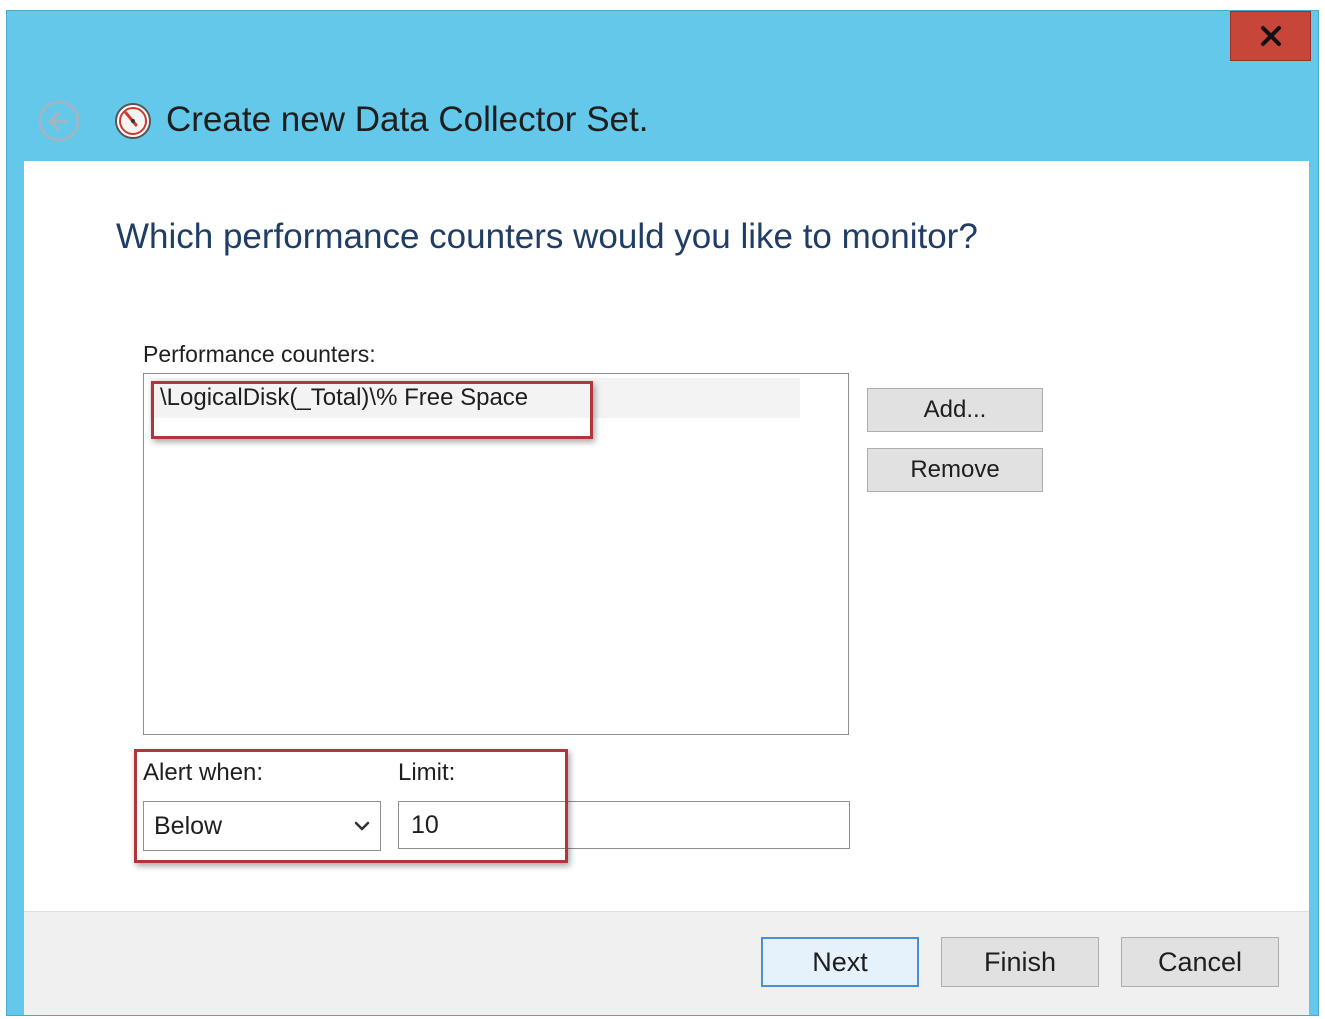 The height and width of the screenshot is (1019, 1325). What do you see at coordinates (133, 121) in the screenshot?
I see `performance-monitor-icon` at bounding box center [133, 121].